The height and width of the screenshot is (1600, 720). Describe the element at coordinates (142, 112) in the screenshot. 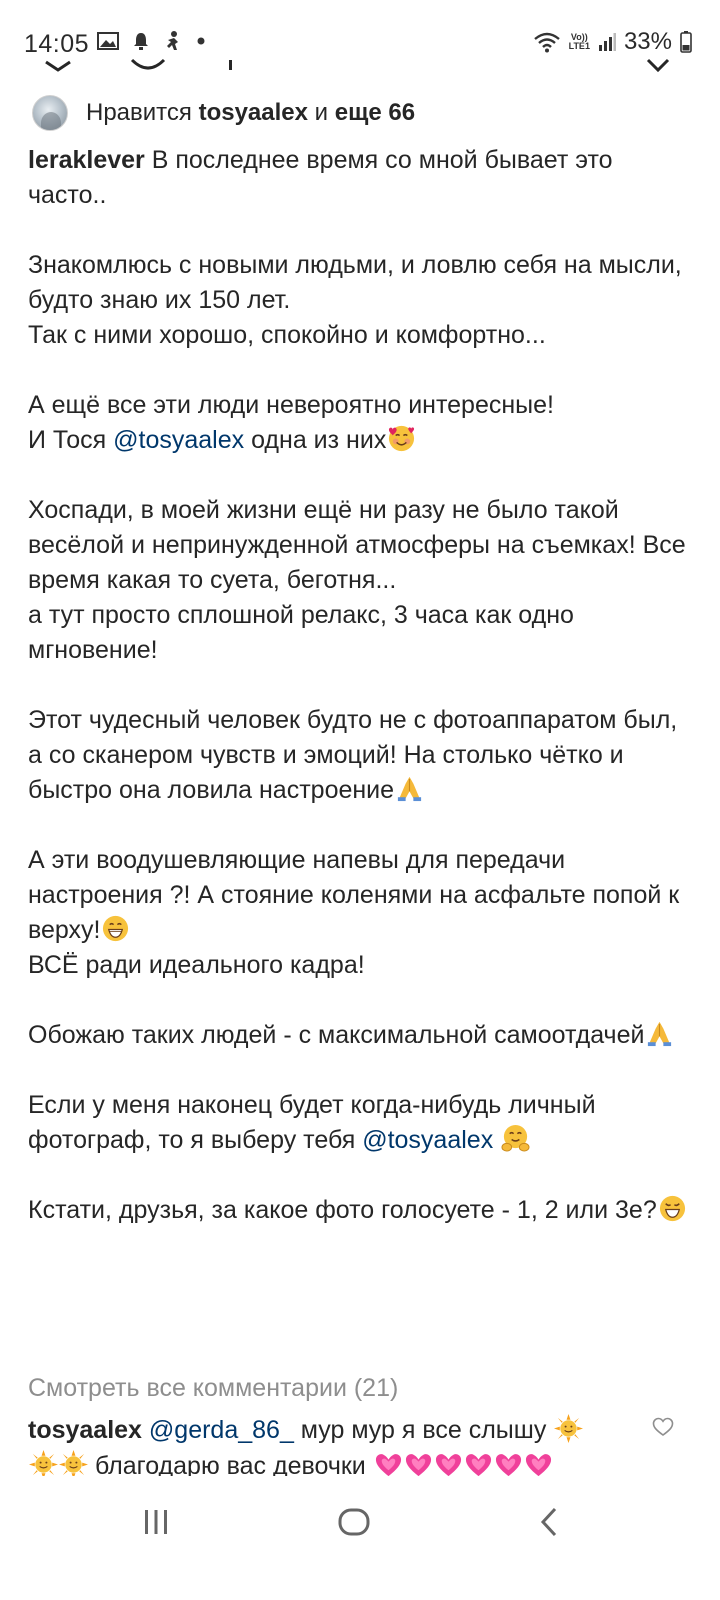

I see `likes-prefix: Нравится` at that location.